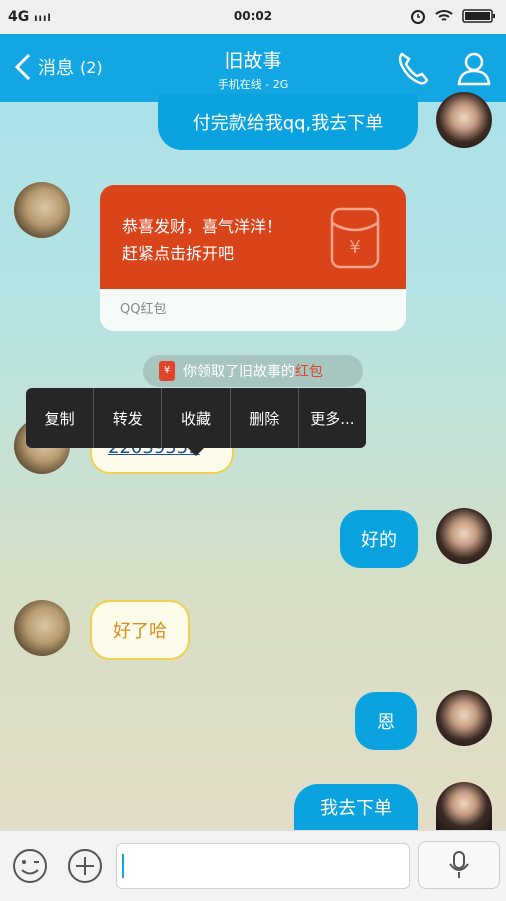  What do you see at coordinates (253, 310) in the screenshot?
I see `red-packet-footer: QQ红包` at bounding box center [253, 310].